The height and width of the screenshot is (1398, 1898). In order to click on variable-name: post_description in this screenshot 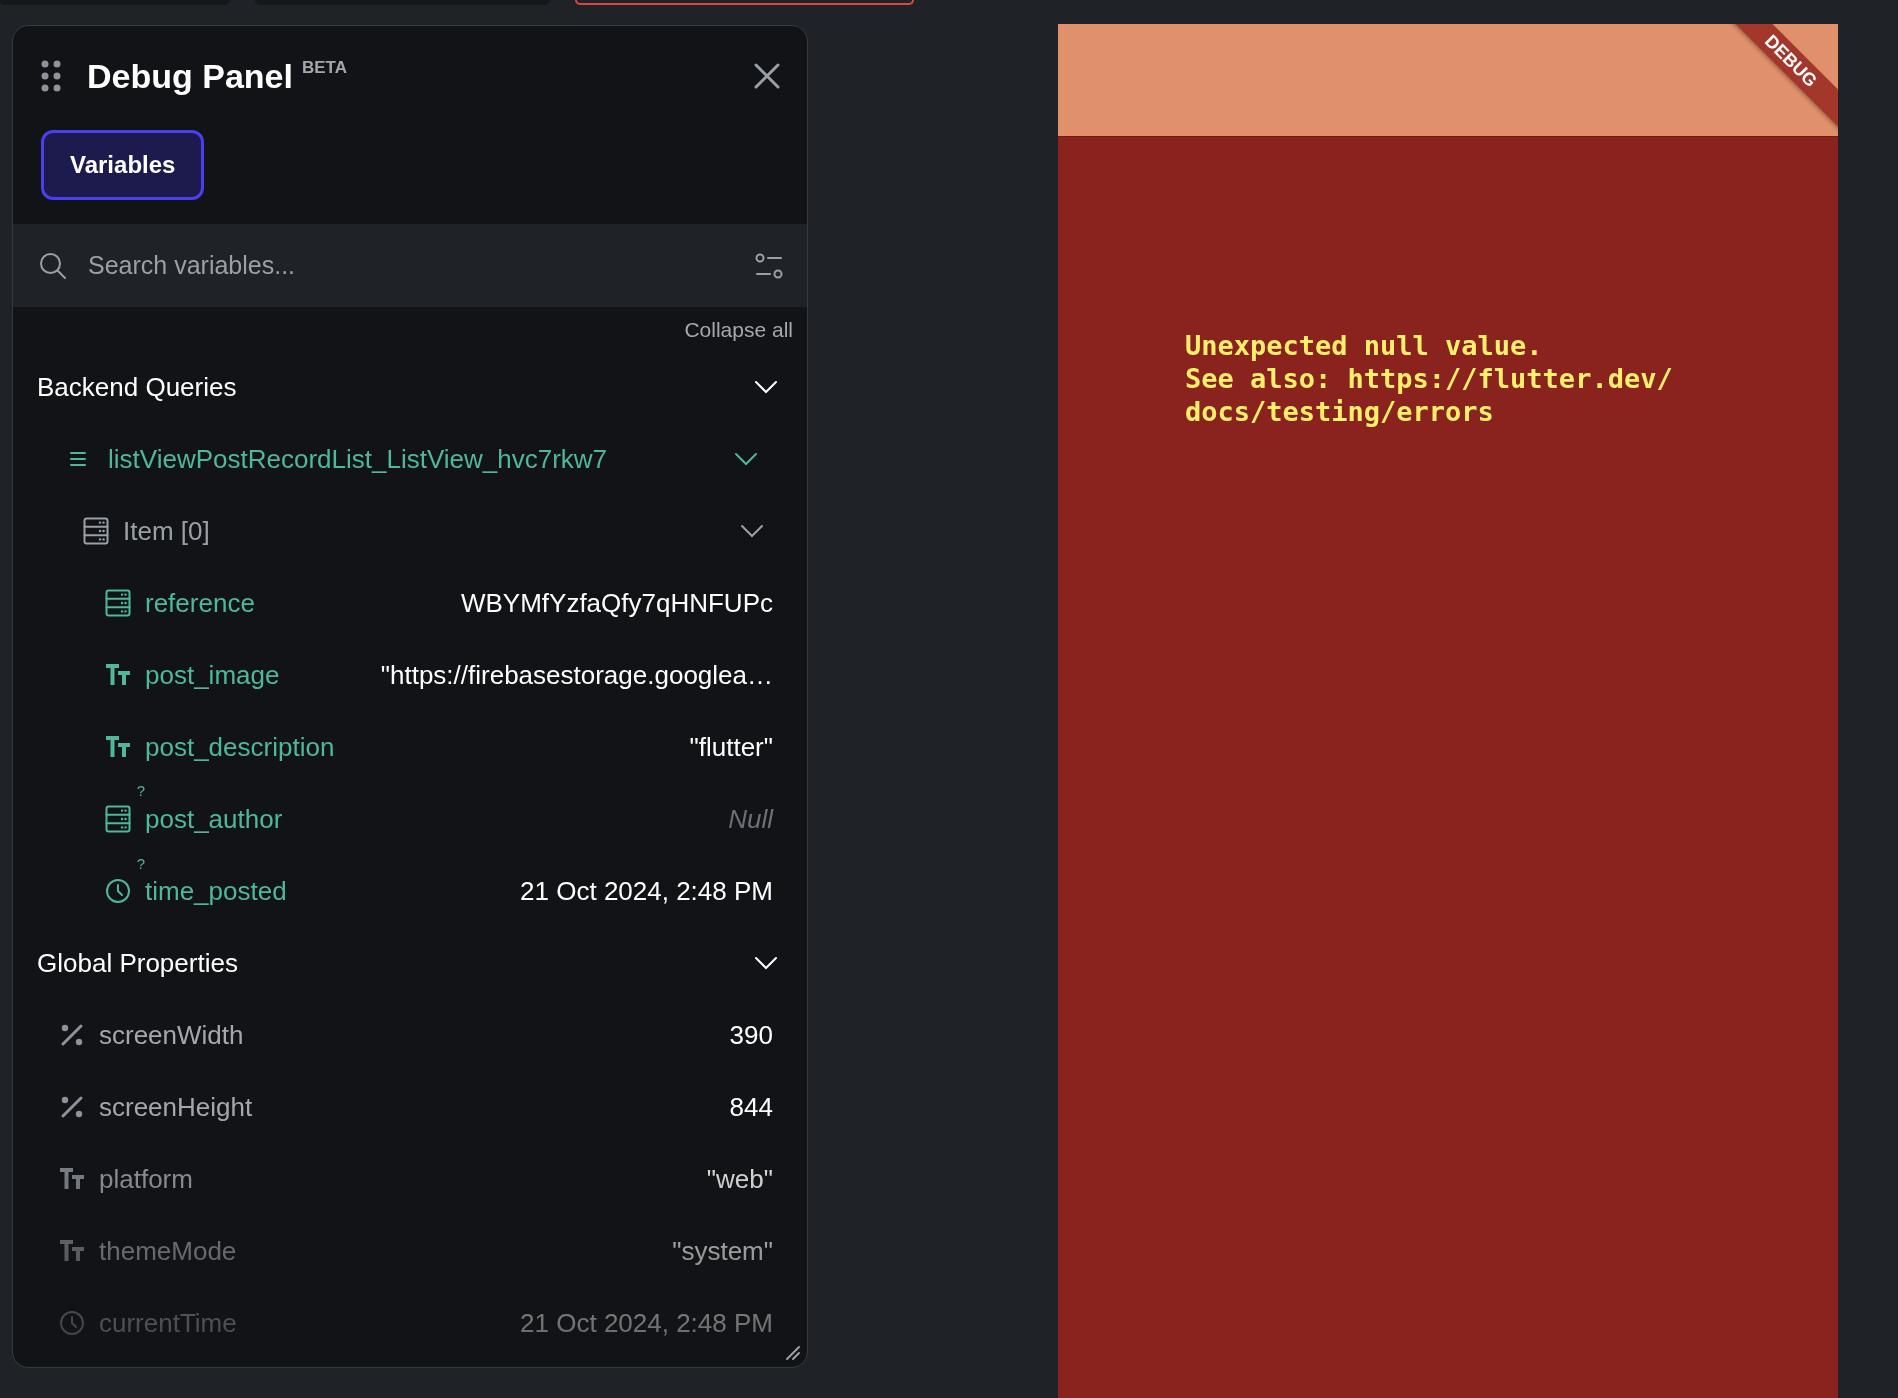, I will do `click(240, 747)`.